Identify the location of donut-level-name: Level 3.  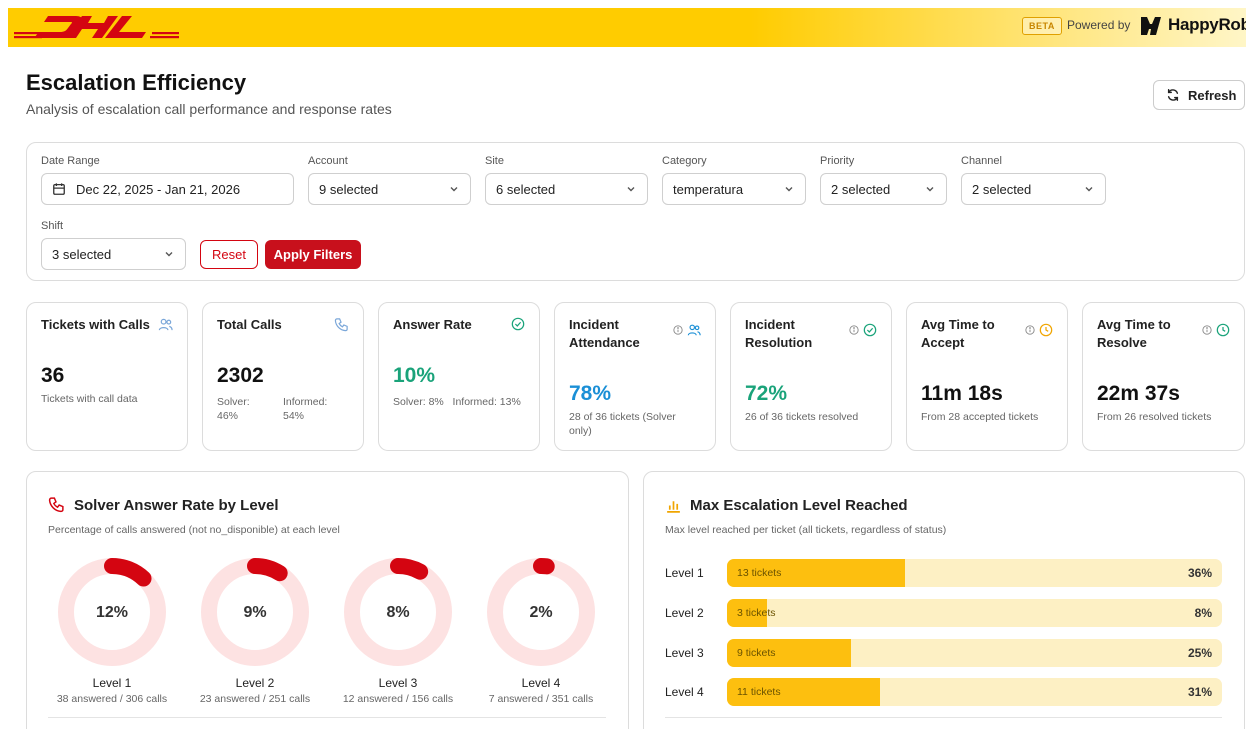
(398, 683).